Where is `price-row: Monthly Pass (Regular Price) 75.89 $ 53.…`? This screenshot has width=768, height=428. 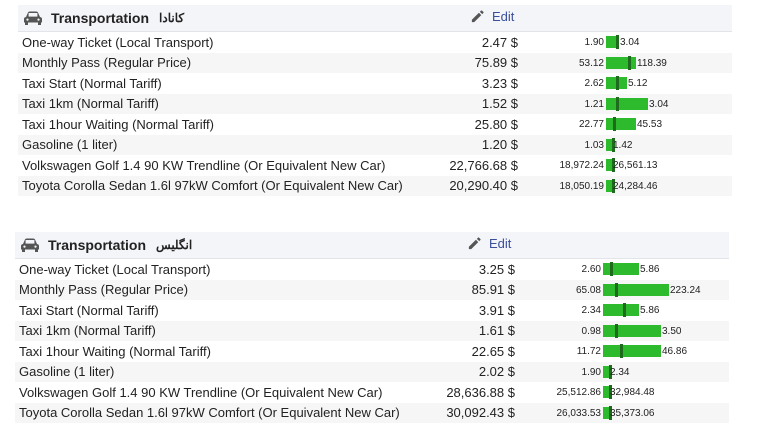
price-row: Monthly Pass (Regular Price) 75.89 $ 53.… is located at coordinates (375, 63).